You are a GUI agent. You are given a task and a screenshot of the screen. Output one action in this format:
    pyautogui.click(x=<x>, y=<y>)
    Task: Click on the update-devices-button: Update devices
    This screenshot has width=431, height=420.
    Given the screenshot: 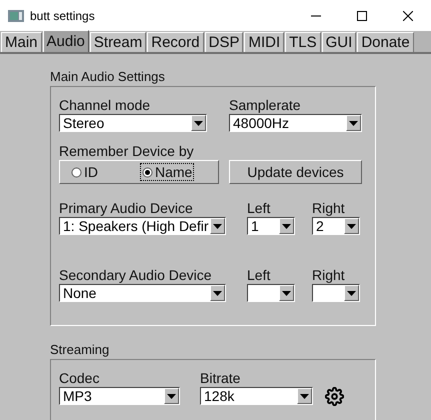 What is the action you would take?
    pyautogui.click(x=295, y=172)
    